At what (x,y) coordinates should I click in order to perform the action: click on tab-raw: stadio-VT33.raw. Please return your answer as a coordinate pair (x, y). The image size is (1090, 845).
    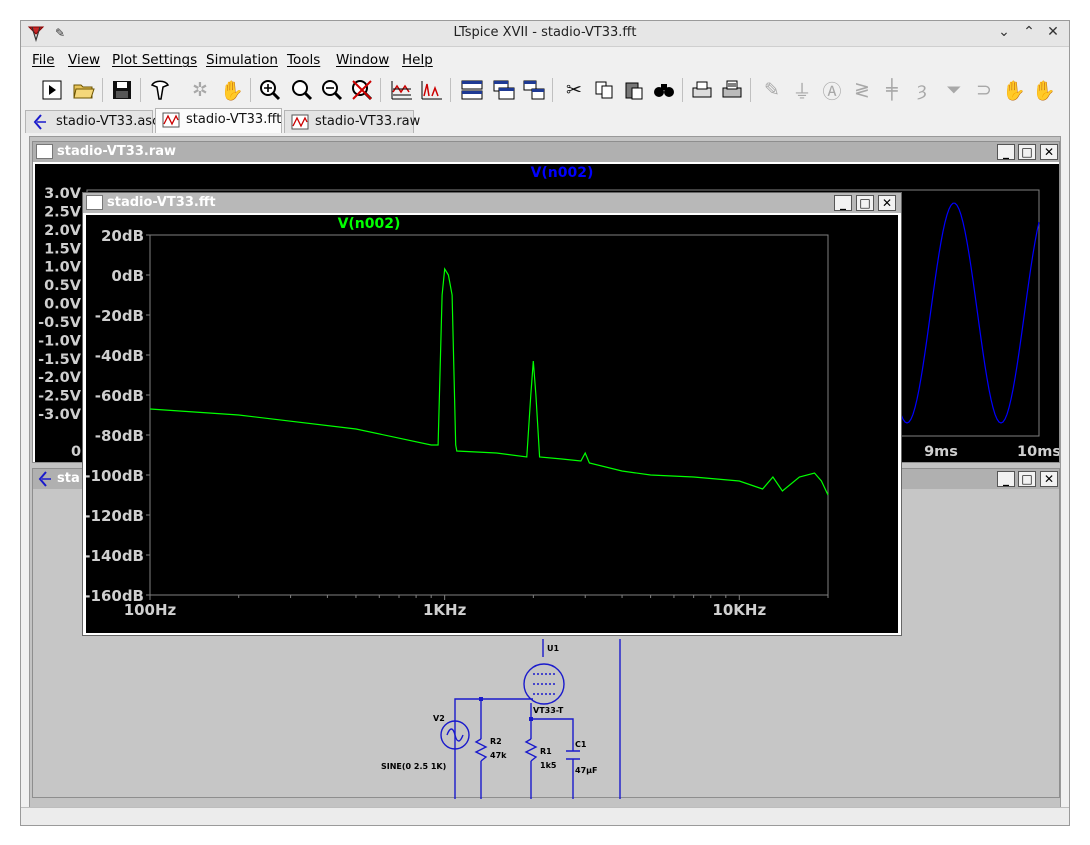
    Looking at the image, I should click on (352, 121).